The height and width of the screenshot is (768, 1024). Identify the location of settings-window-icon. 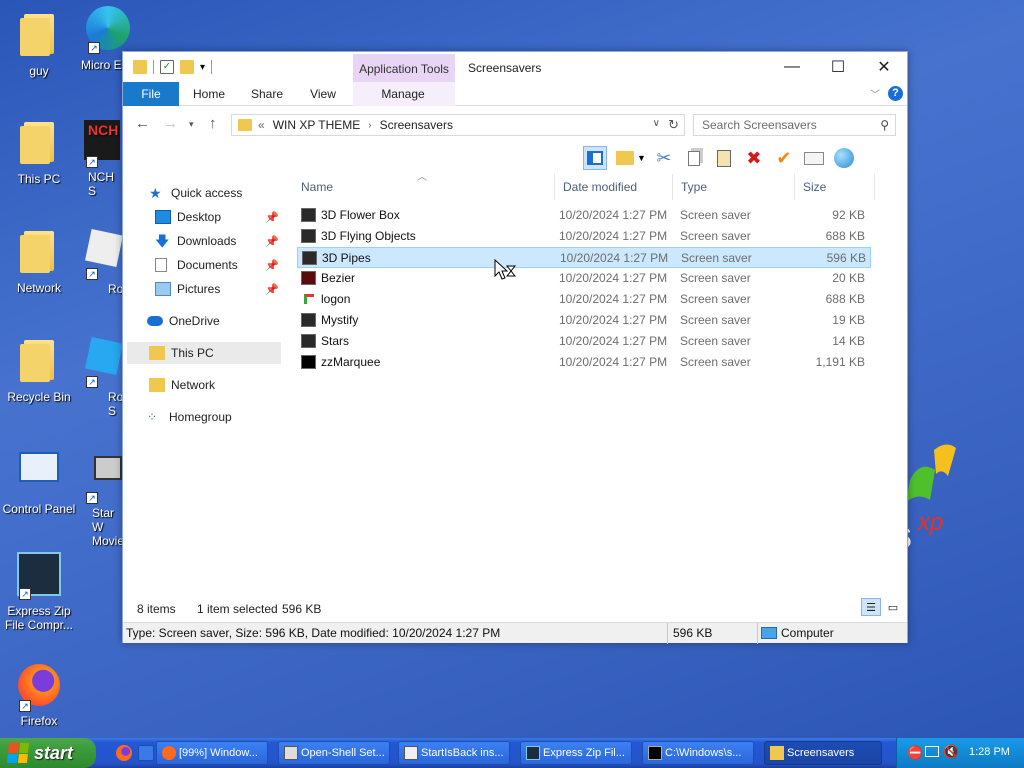
(291, 753).